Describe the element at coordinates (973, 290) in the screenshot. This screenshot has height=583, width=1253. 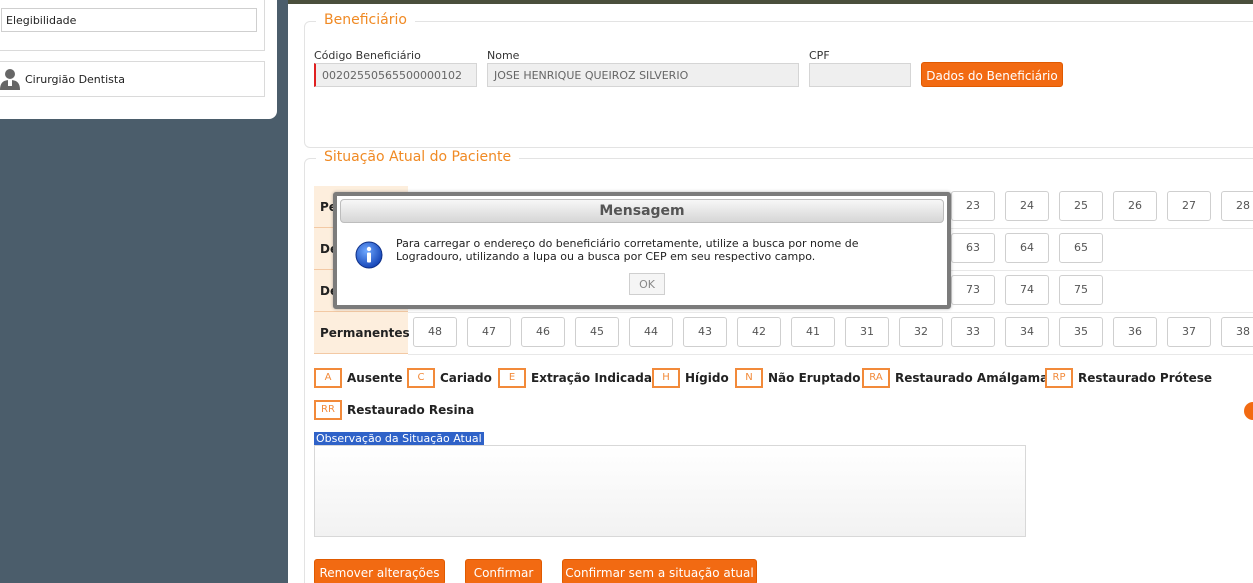
I see `tooth-button: 73` at that location.